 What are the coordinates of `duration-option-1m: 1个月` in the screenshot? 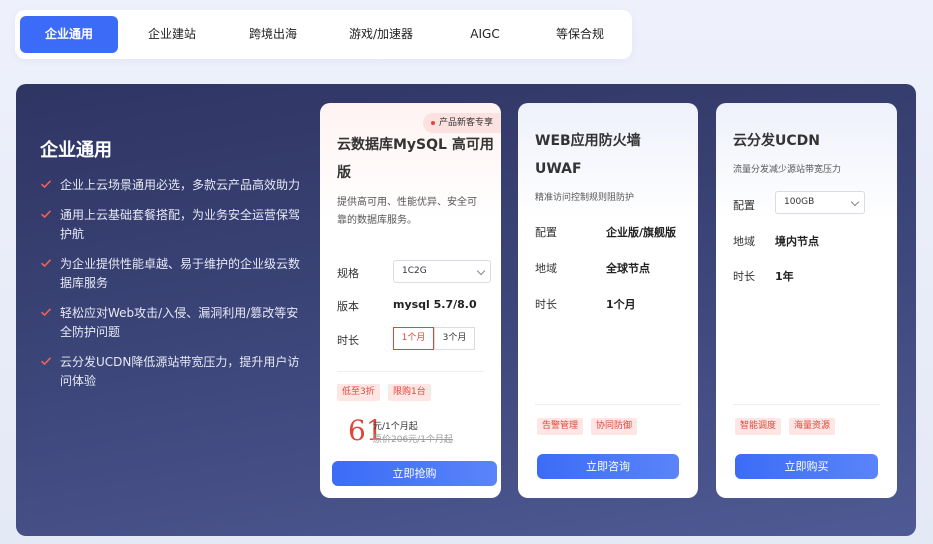 It's located at (413, 338).